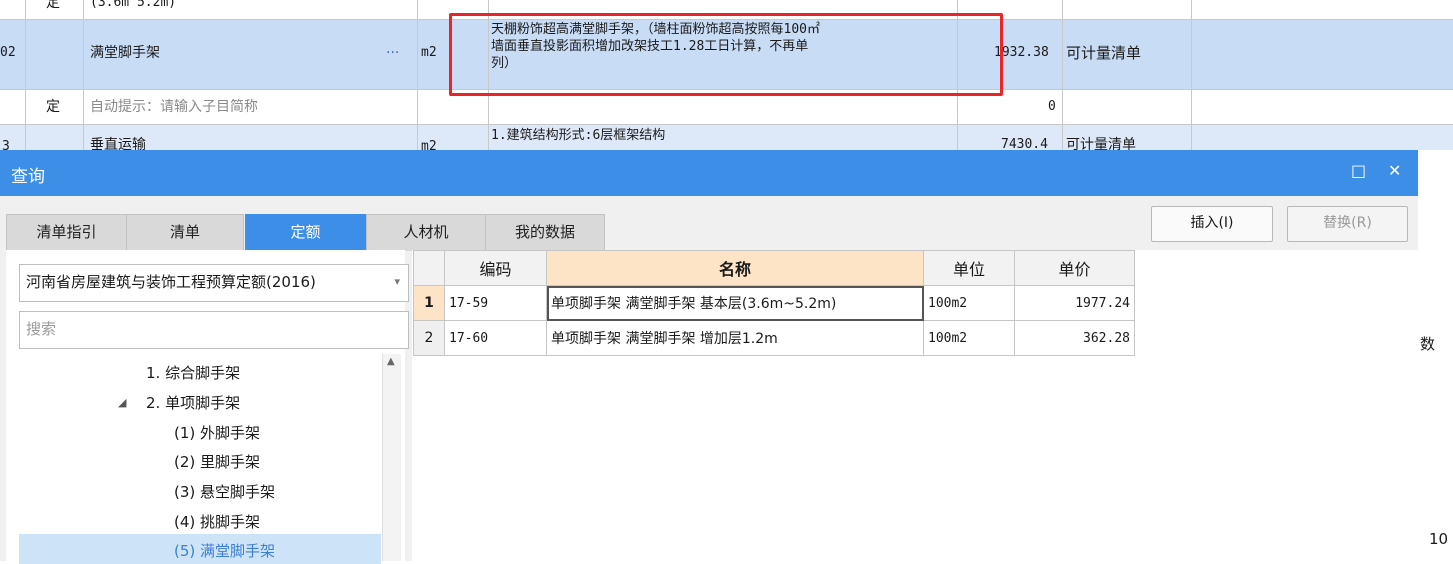 This screenshot has width=1453, height=564. Describe the element at coordinates (578, 135) in the screenshot. I see `row3-desc: 1.建筑结构形式:6层框架结构` at that location.